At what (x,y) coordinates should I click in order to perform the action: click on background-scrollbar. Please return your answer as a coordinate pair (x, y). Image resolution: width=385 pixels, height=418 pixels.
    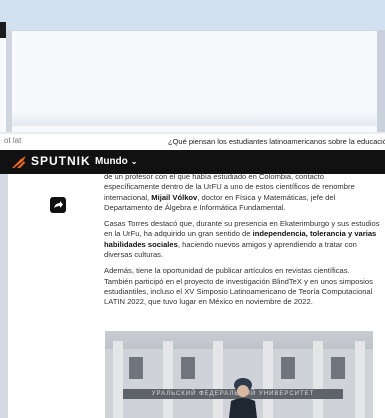
    Looking at the image, I should click on (381, 81).